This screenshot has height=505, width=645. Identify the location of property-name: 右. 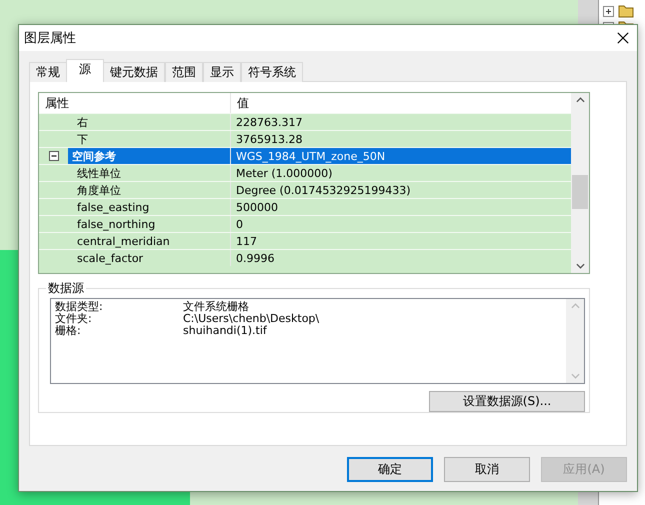
(82, 122).